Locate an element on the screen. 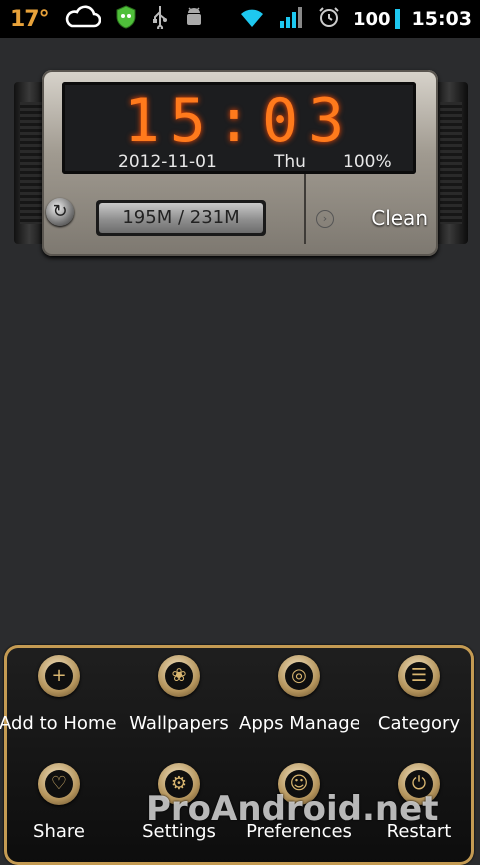 The width and height of the screenshot is (480, 865). memory-meter: 195M / 231M is located at coordinates (181, 218).